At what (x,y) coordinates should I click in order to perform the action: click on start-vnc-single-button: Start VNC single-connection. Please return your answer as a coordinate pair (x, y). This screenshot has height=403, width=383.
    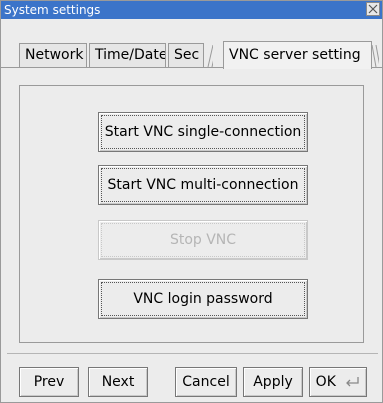
    Looking at the image, I should click on (203, 132).